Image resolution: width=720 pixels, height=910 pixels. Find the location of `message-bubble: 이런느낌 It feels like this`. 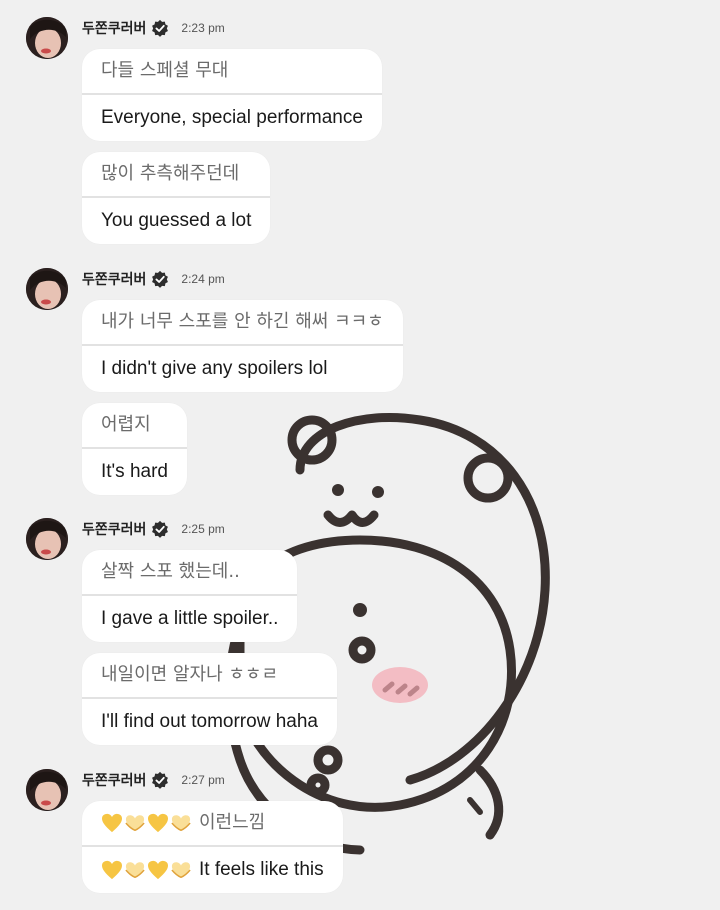

message-bubble: 이런느낌 It feels like this is located at coordinates (212, 847).